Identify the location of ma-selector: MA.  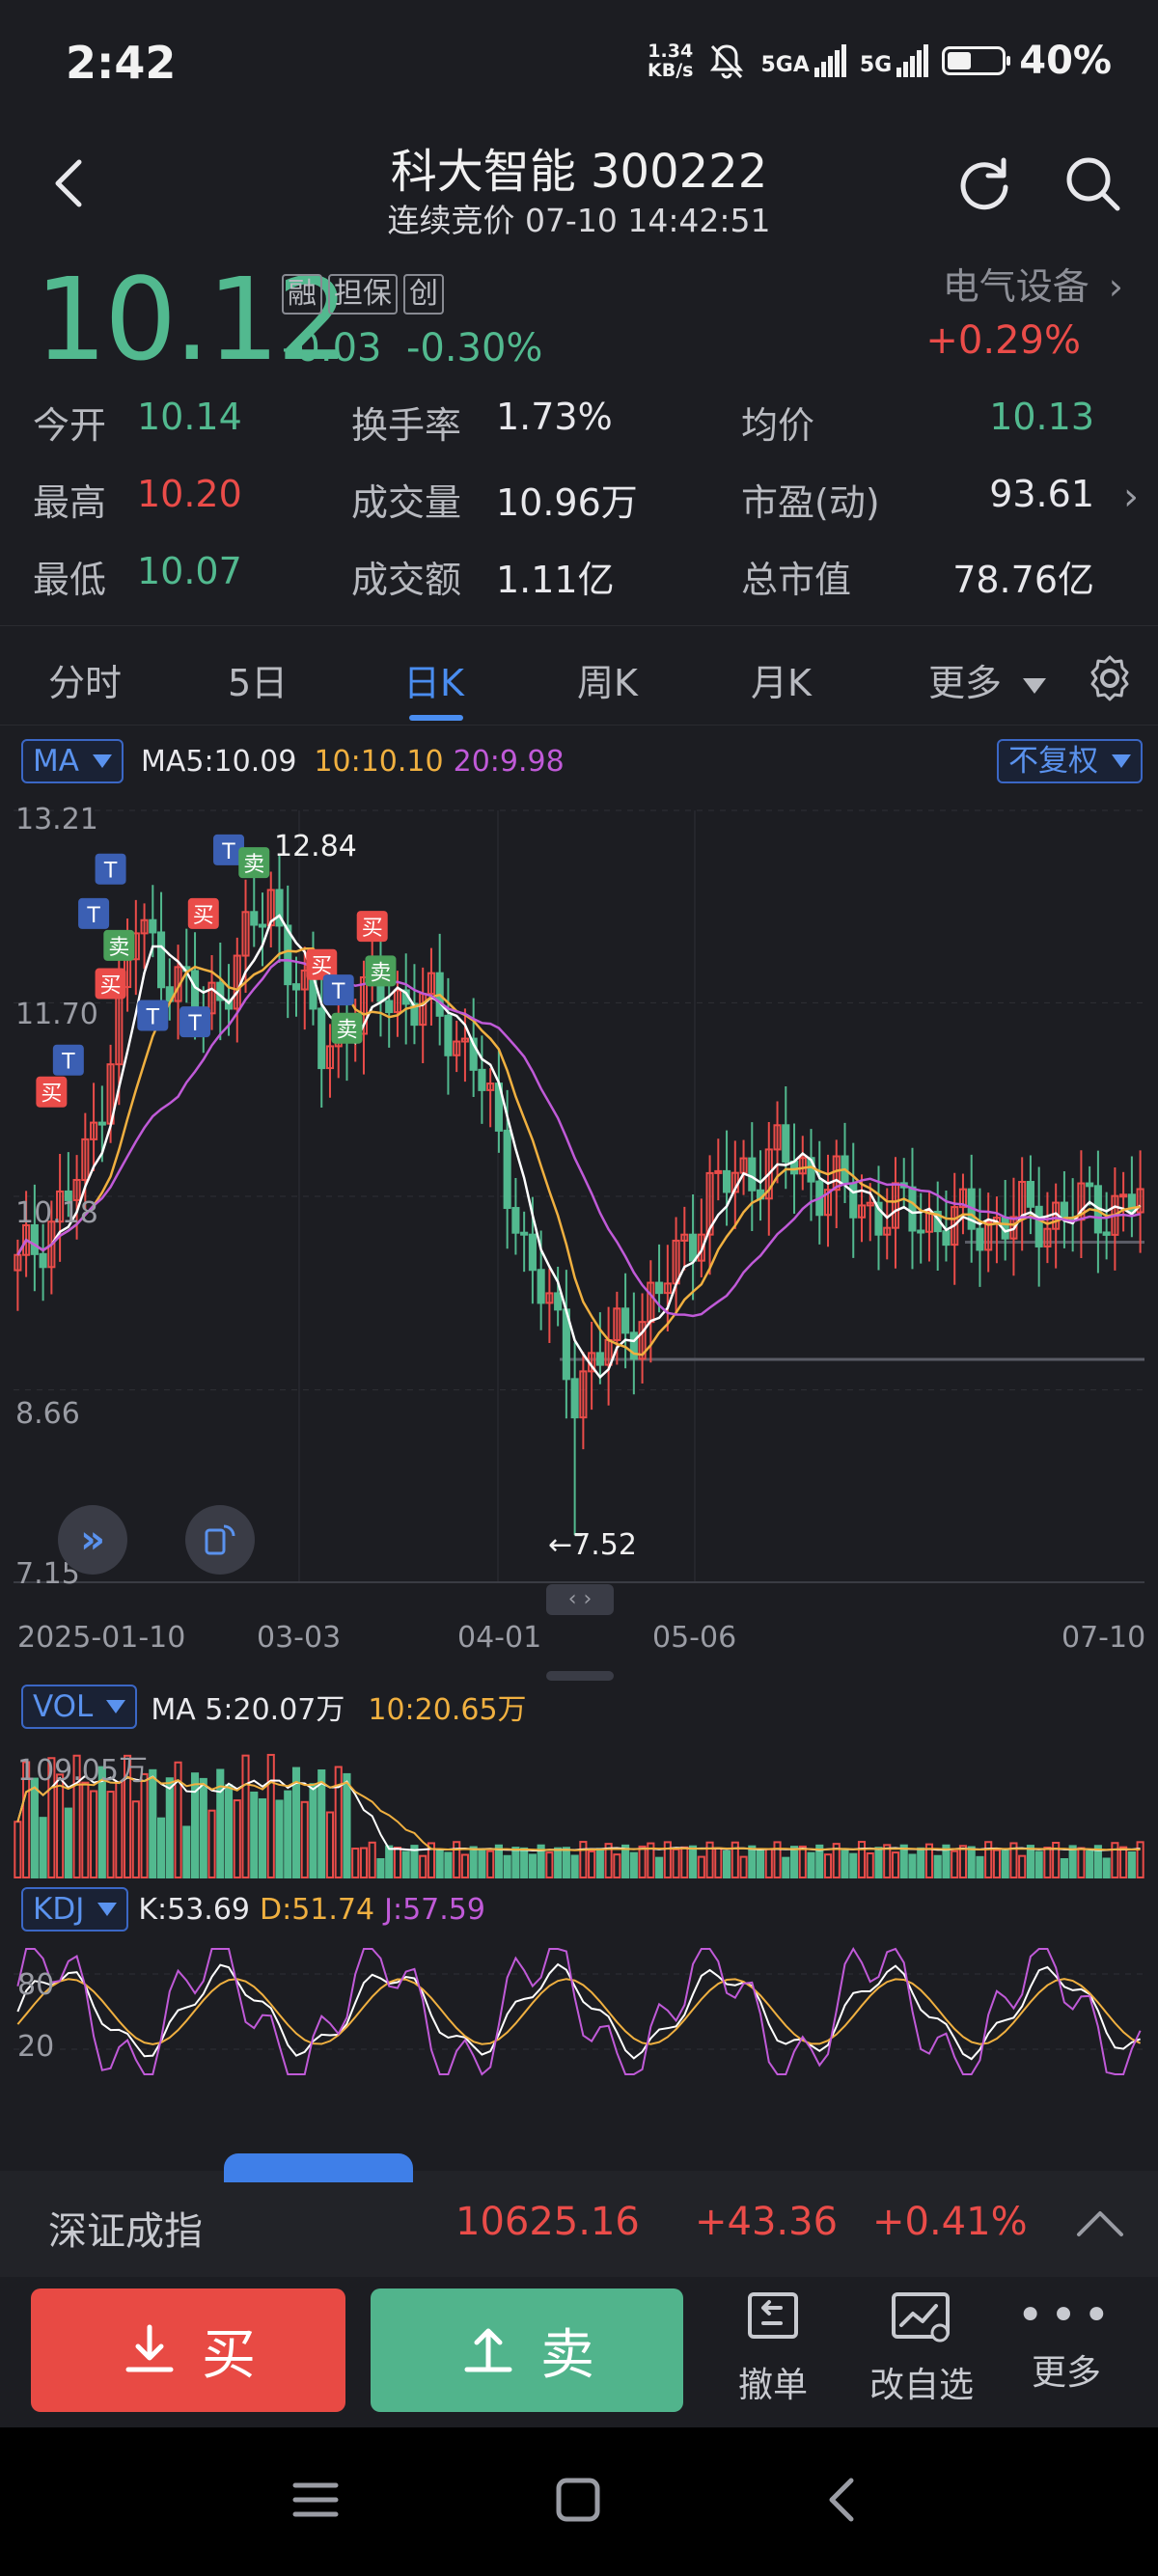
(72, 761).